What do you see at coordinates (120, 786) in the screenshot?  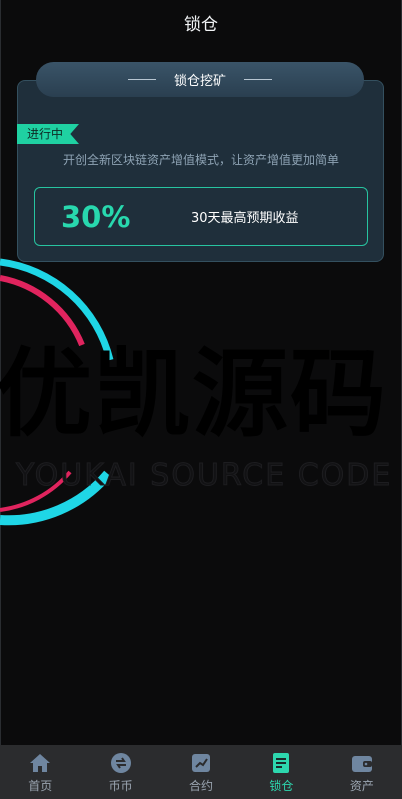 I see `tab-label: 币币` at bounding box center [120, 786].